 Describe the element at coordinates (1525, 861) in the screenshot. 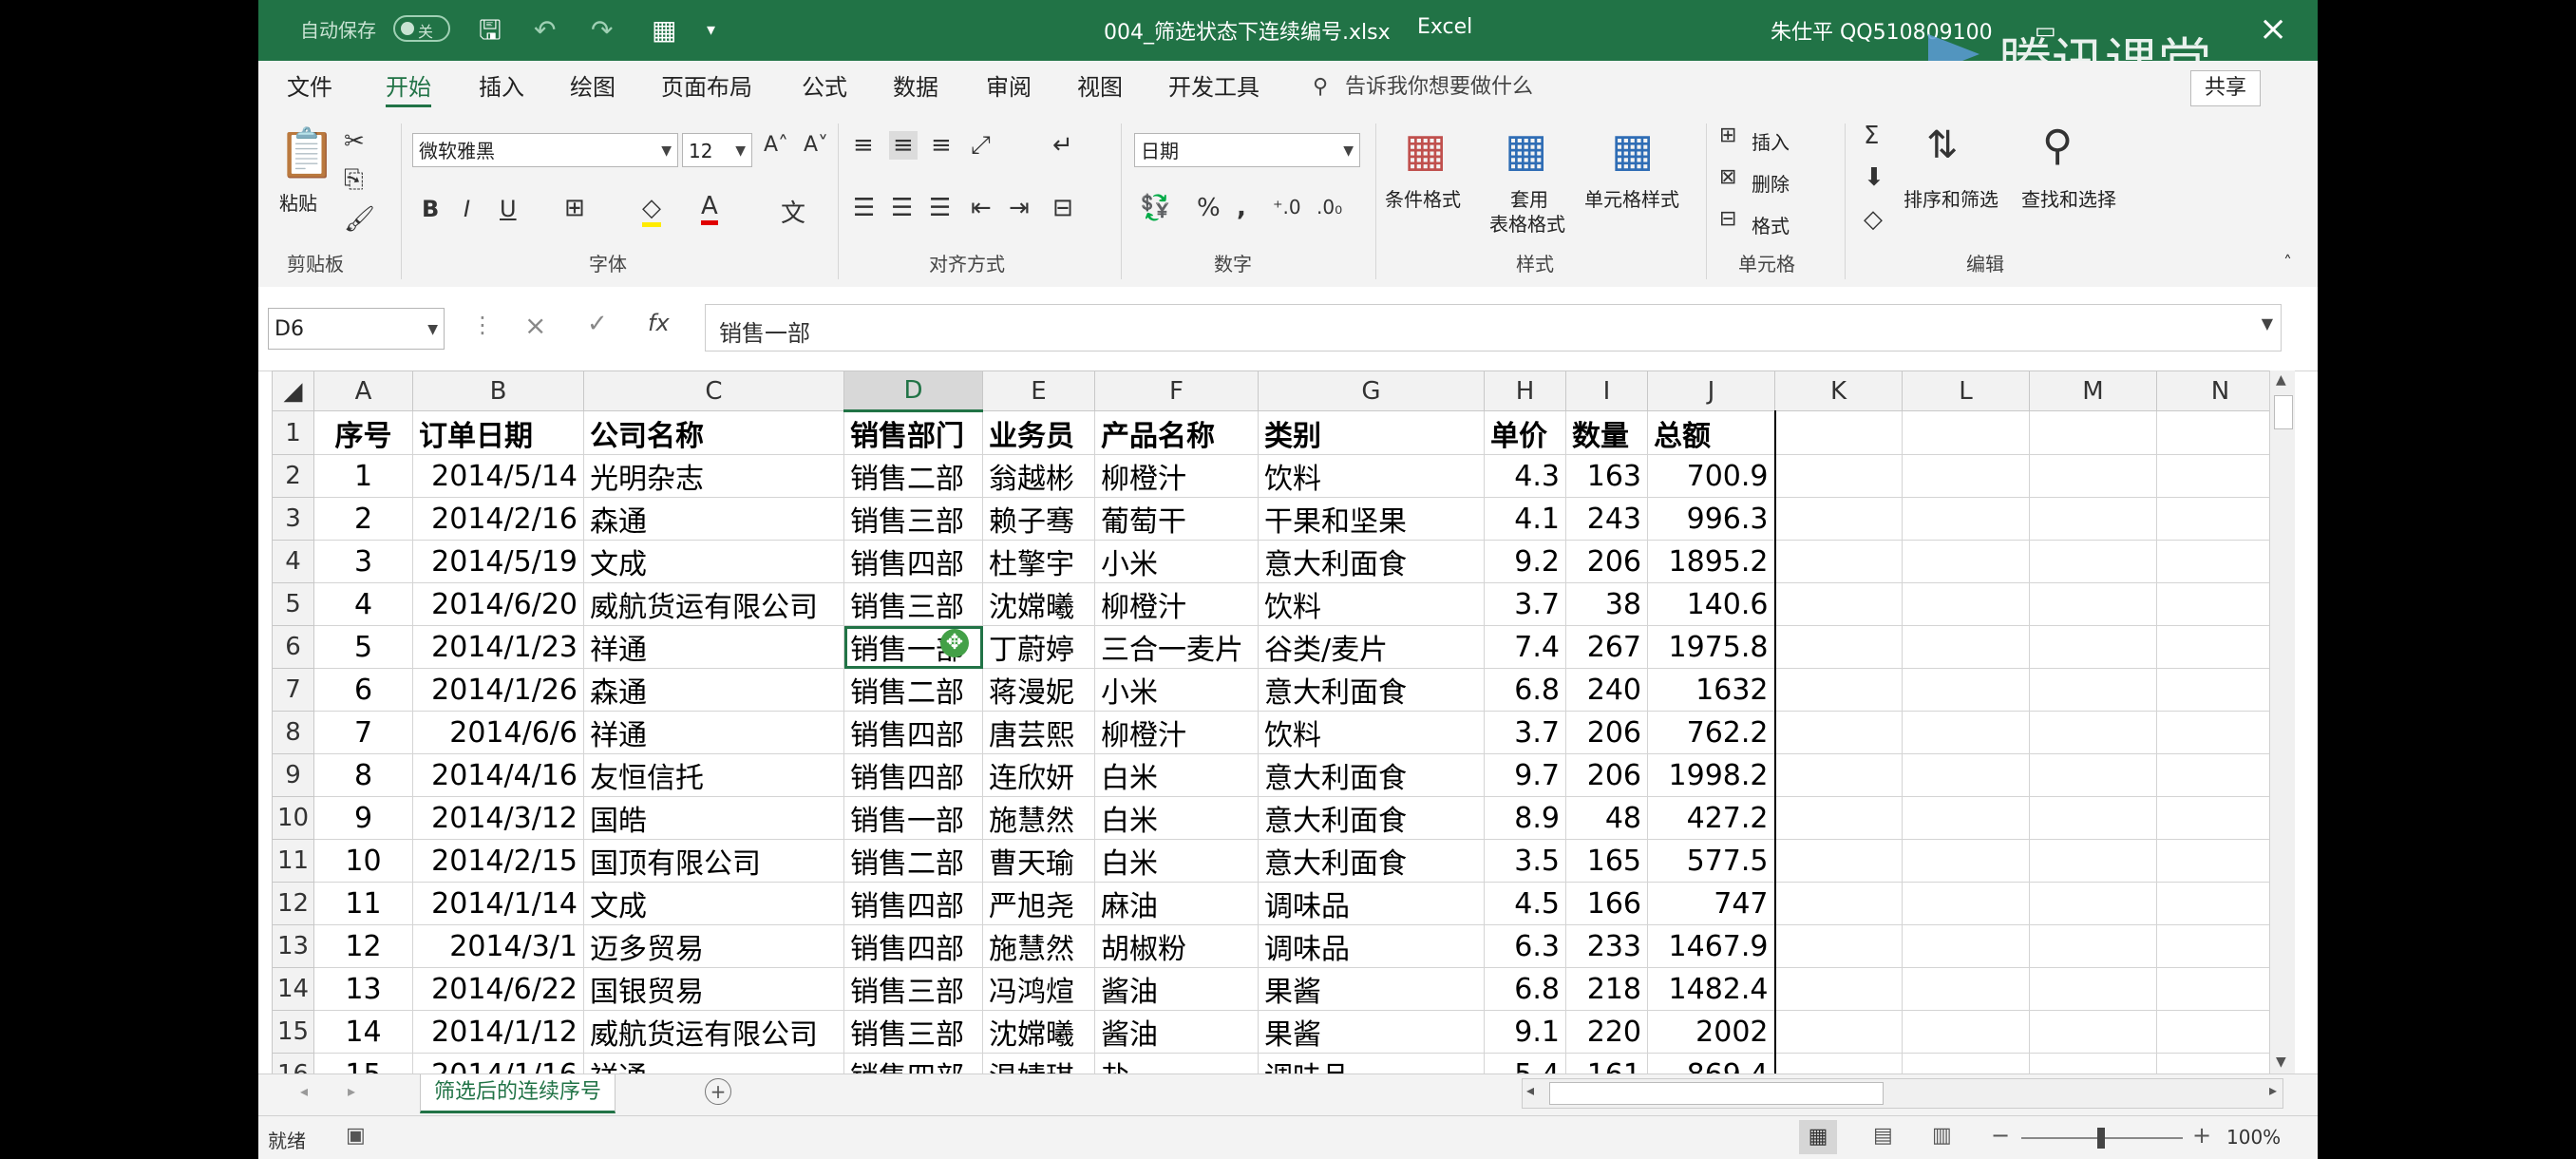

I see `cell: 3.5` at that location.